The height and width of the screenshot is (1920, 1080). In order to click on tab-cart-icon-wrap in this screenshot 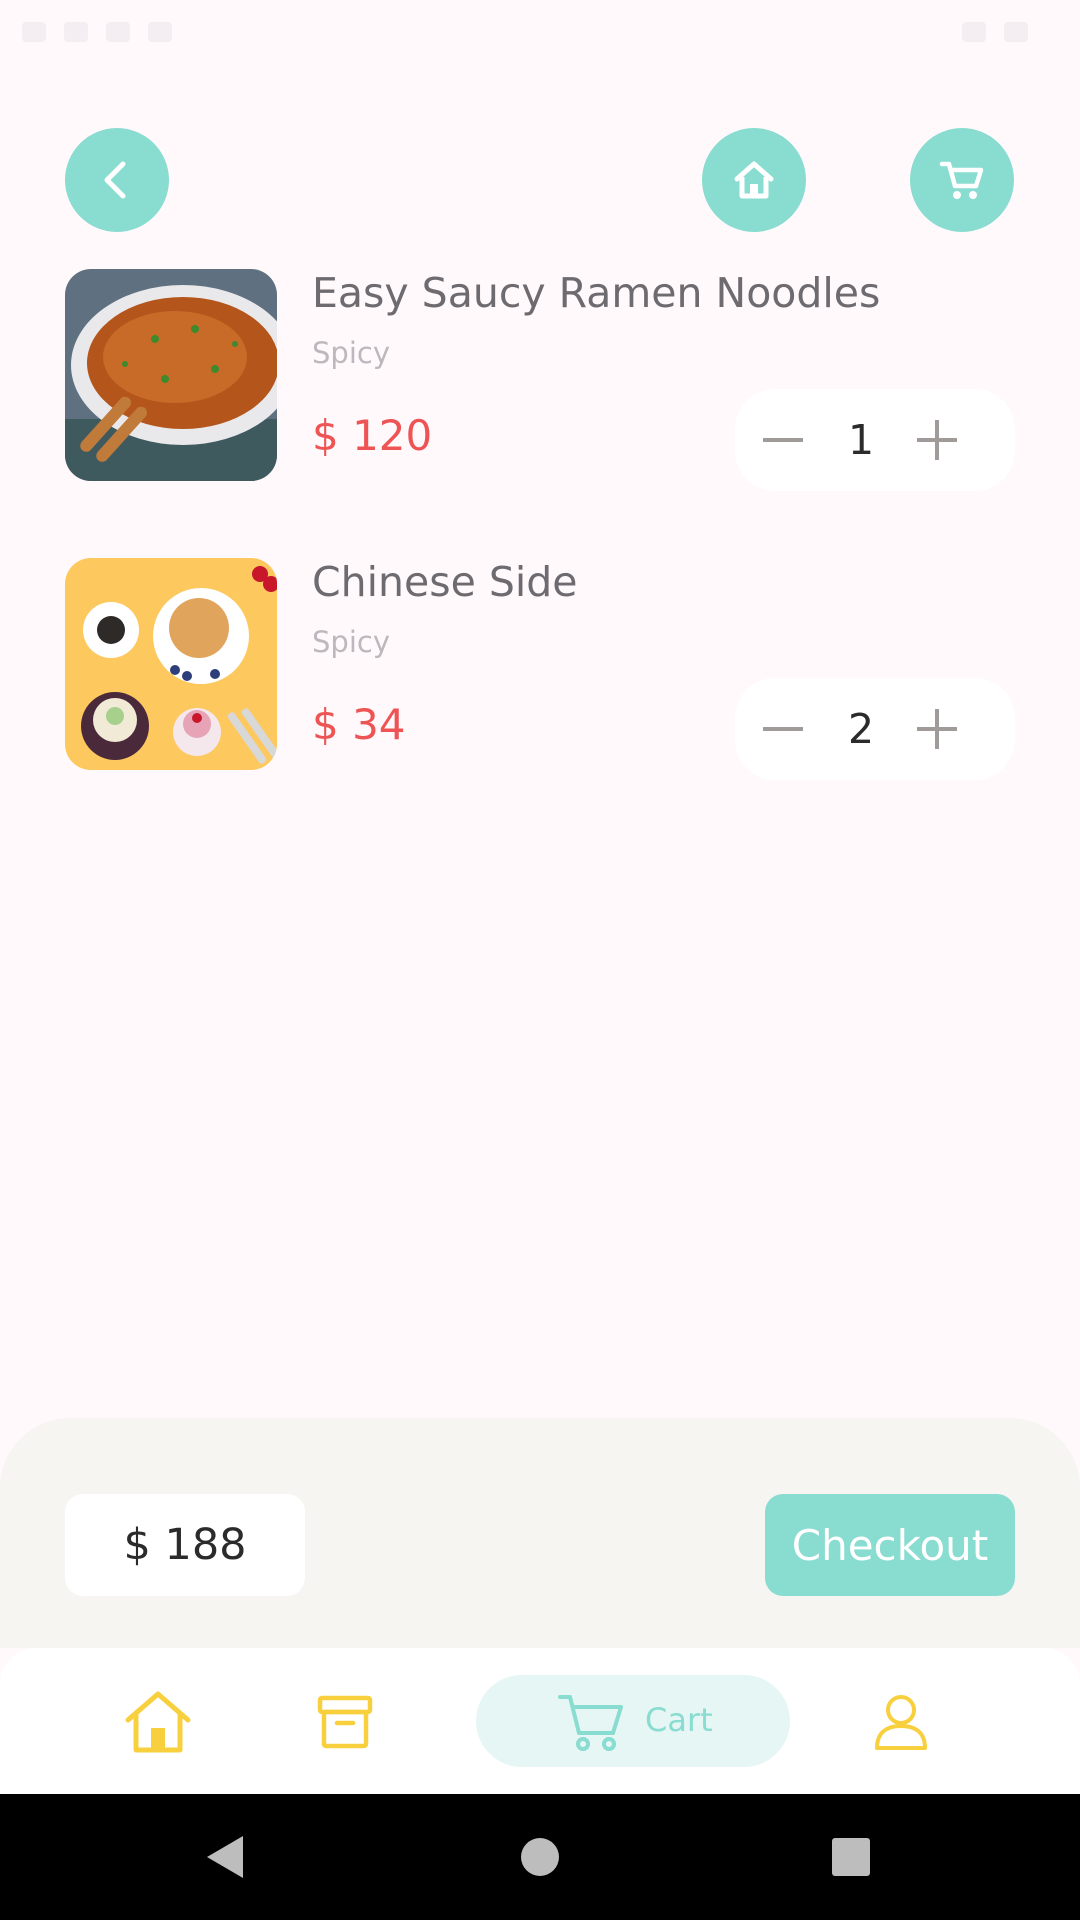, I will do `click(592, 1722)`.